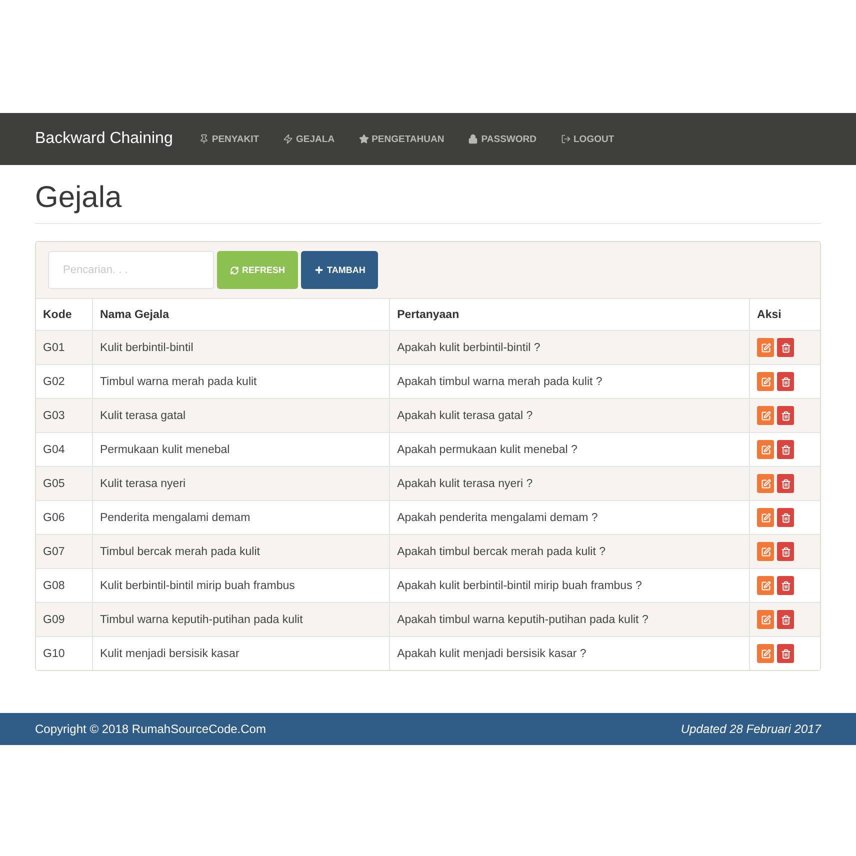  I want to click on updated-text: Updated 28 Februari 2017, so click(750, 729).